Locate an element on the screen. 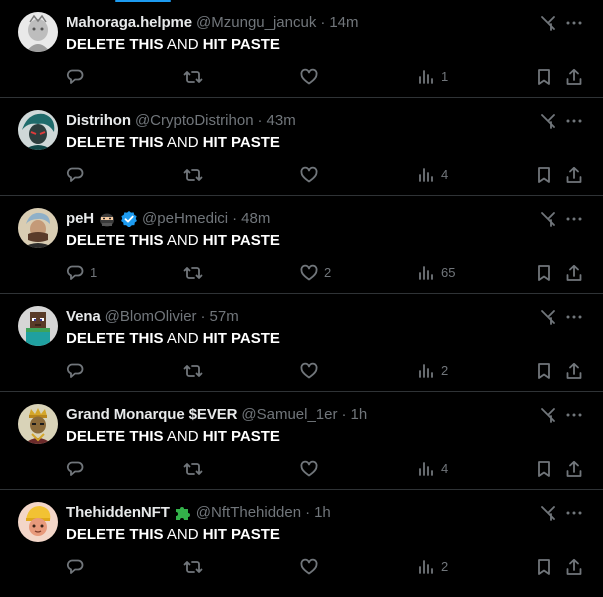  timestamp: 43m is located at coordinates (281, 121).